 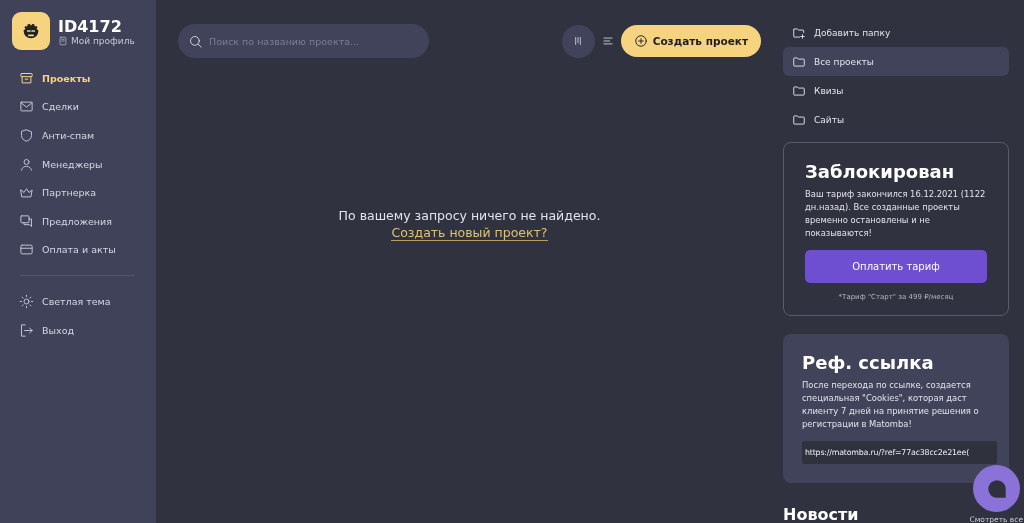 What do you see at coordinates (896, 32) in the screenshot?
I see `folder-item: Добавить папку` at bounding box center [896, 32].